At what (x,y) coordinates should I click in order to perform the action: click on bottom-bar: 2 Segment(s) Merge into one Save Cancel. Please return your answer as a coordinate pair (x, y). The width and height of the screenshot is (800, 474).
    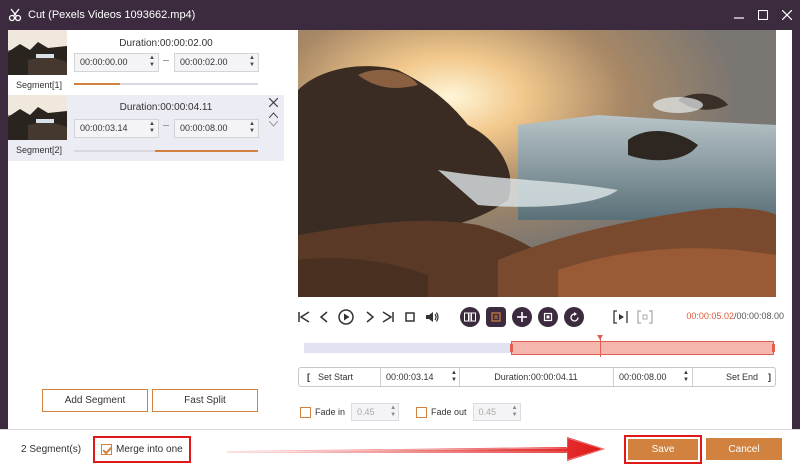
    Looking at the image, I should click on (400, 451).